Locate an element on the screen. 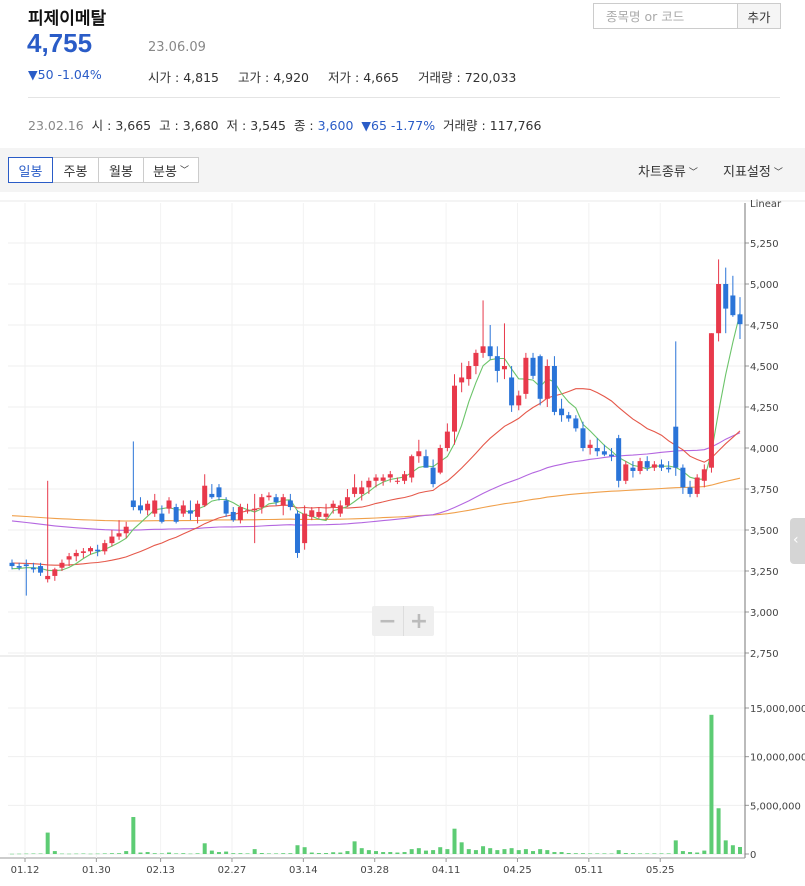  high-value: 4,920 is located at coordinates (291, 77).